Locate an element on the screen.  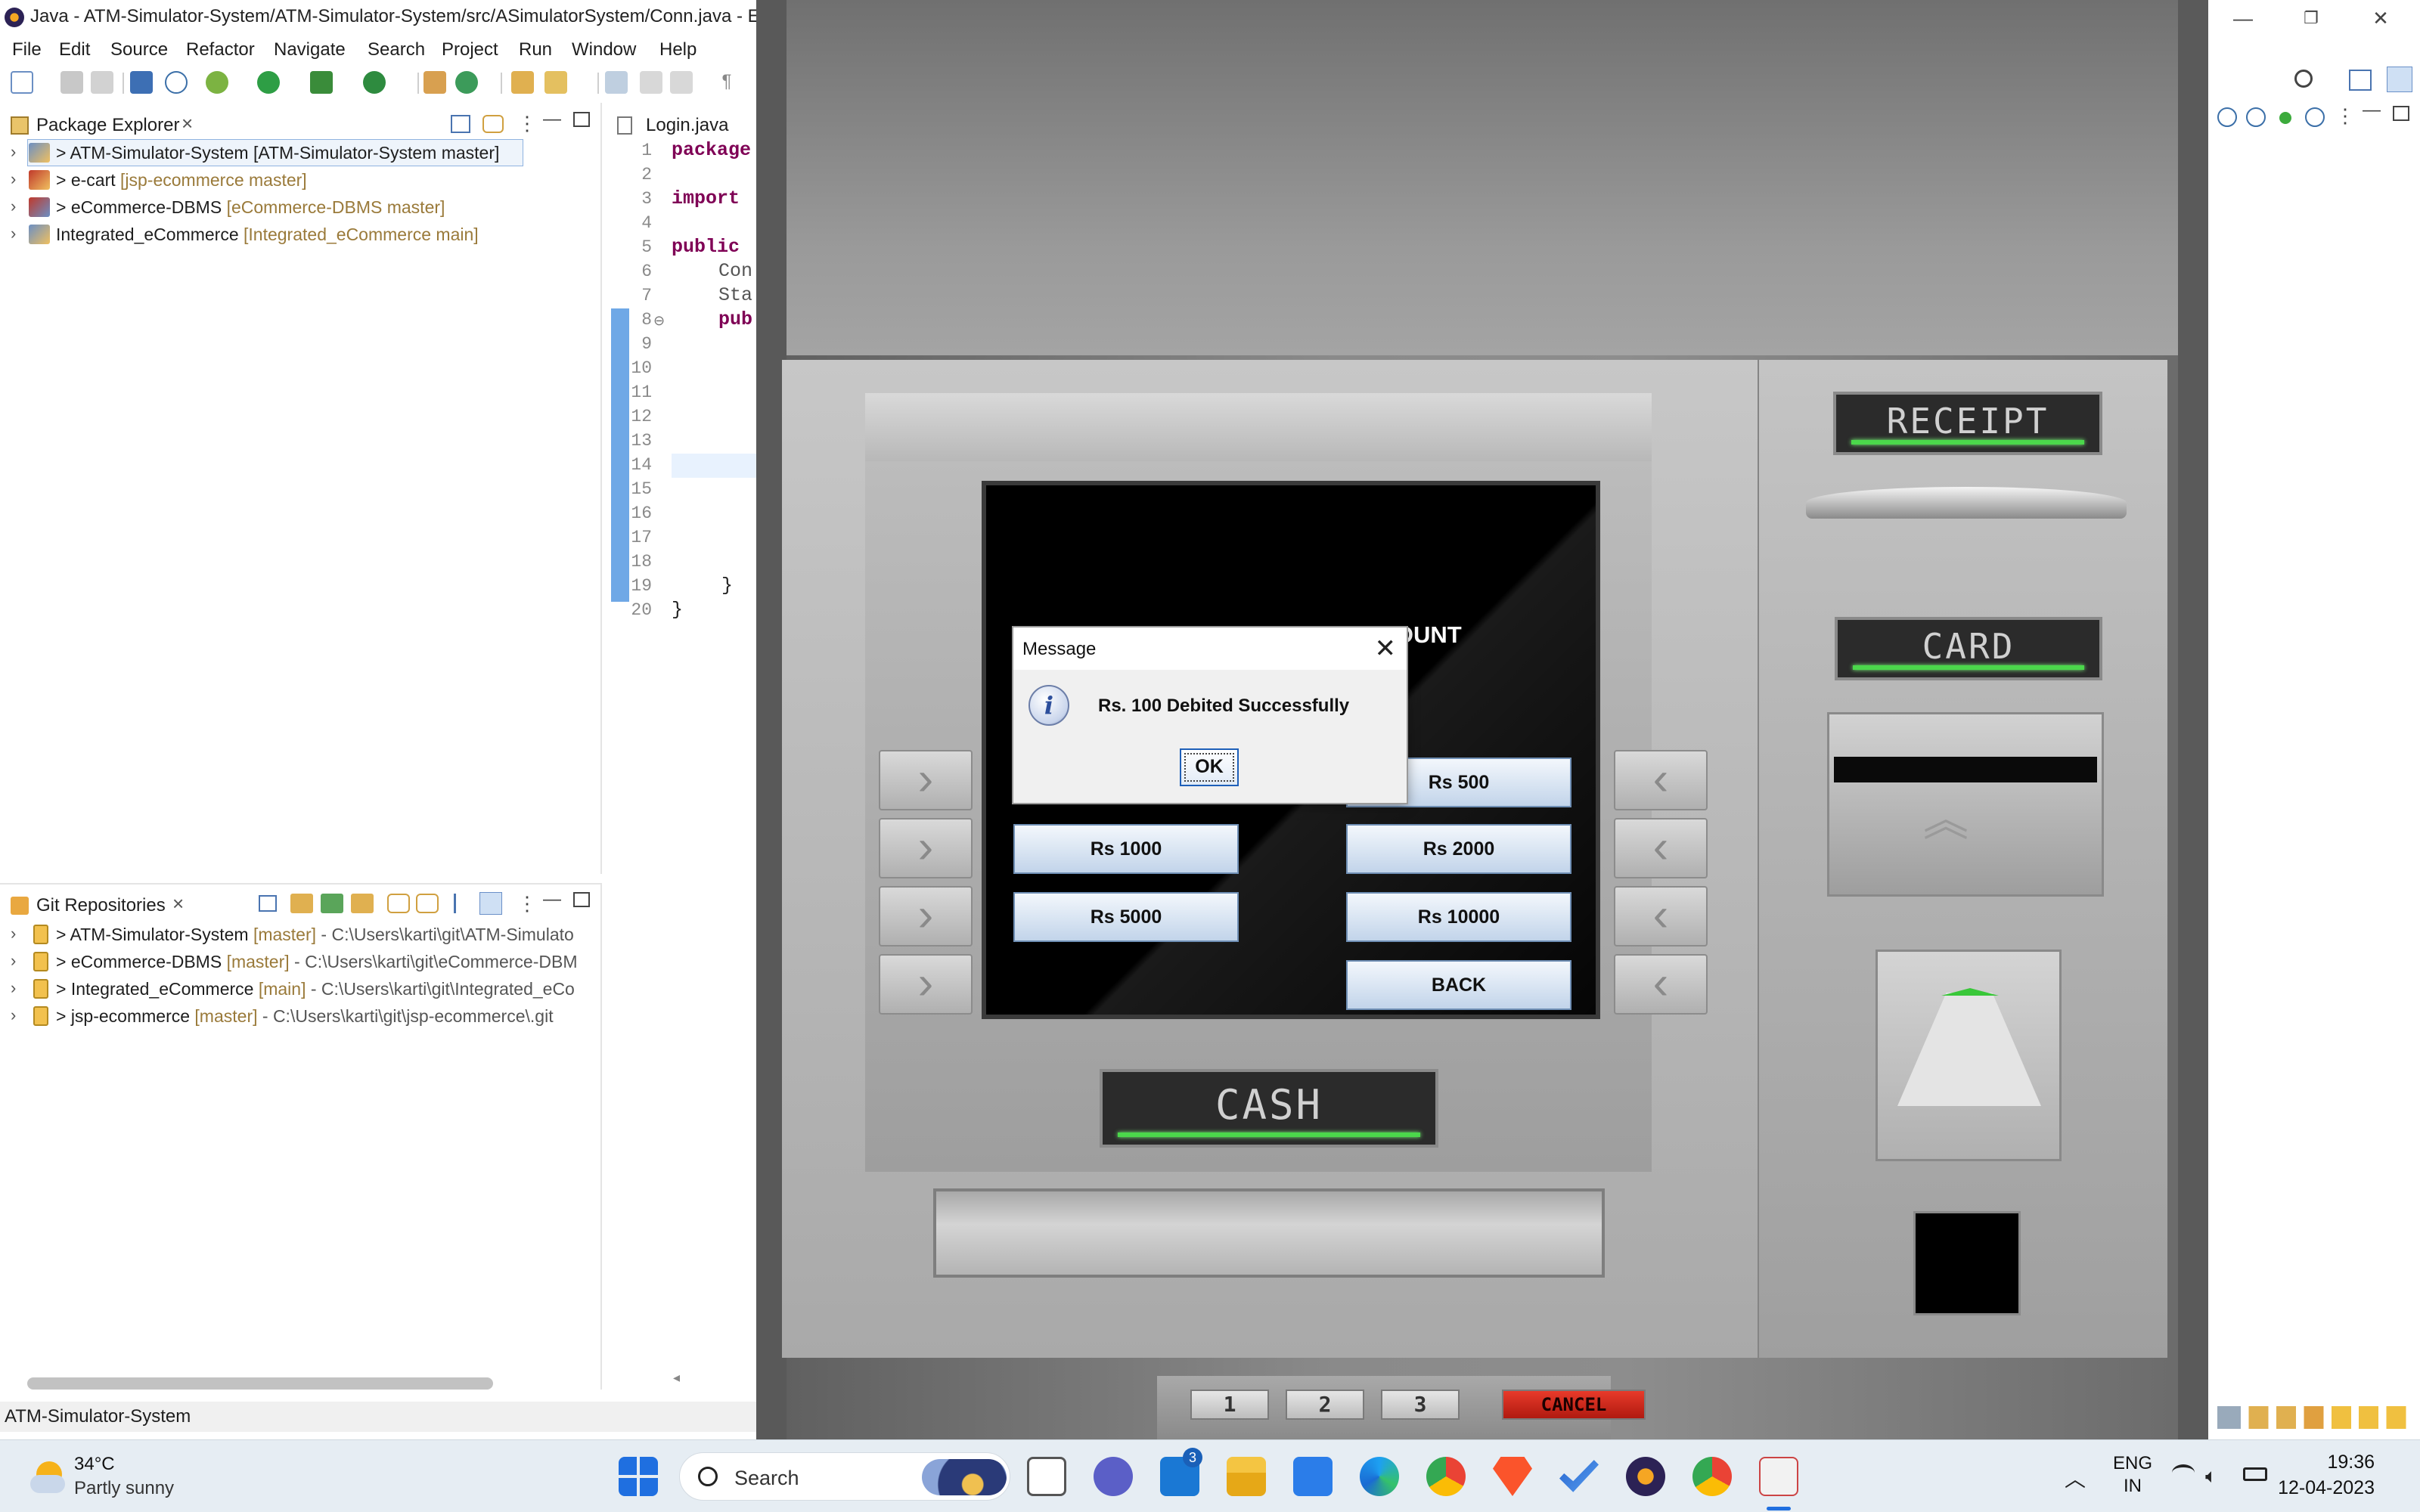
coverage-icon is located at coordinates (321, 82).